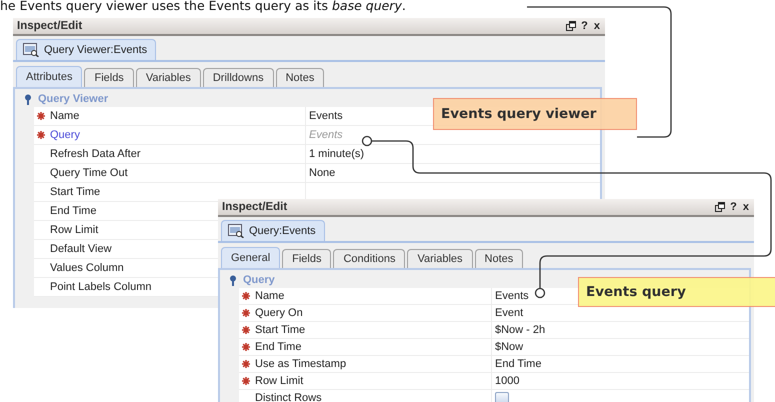  Describe the element at coordinates (81, 249) in the screenshot. I see `property-label: Default View` at that location.